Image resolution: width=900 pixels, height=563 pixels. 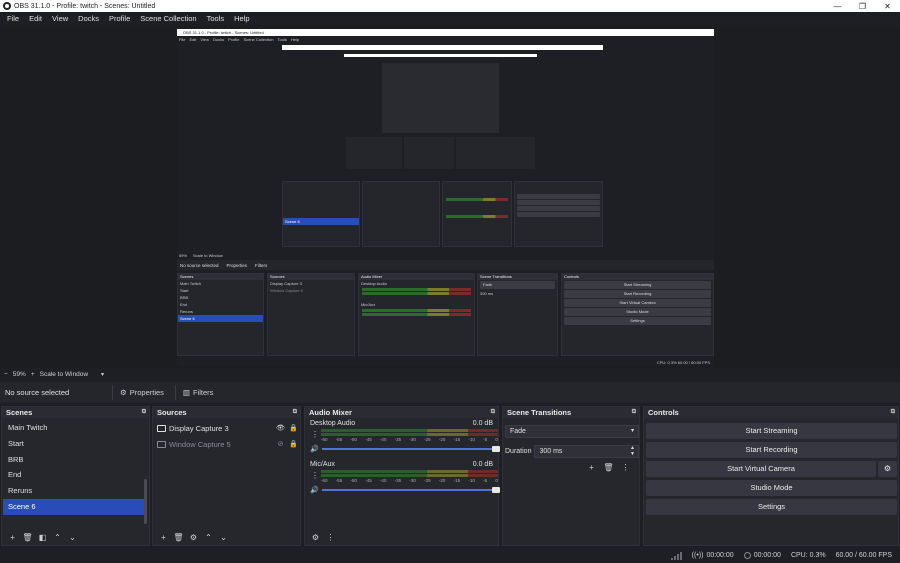 What do you see at coordinates (837, 6) in the screenshot?
I see `minimize-button: —` at bounding box center [837, 6].